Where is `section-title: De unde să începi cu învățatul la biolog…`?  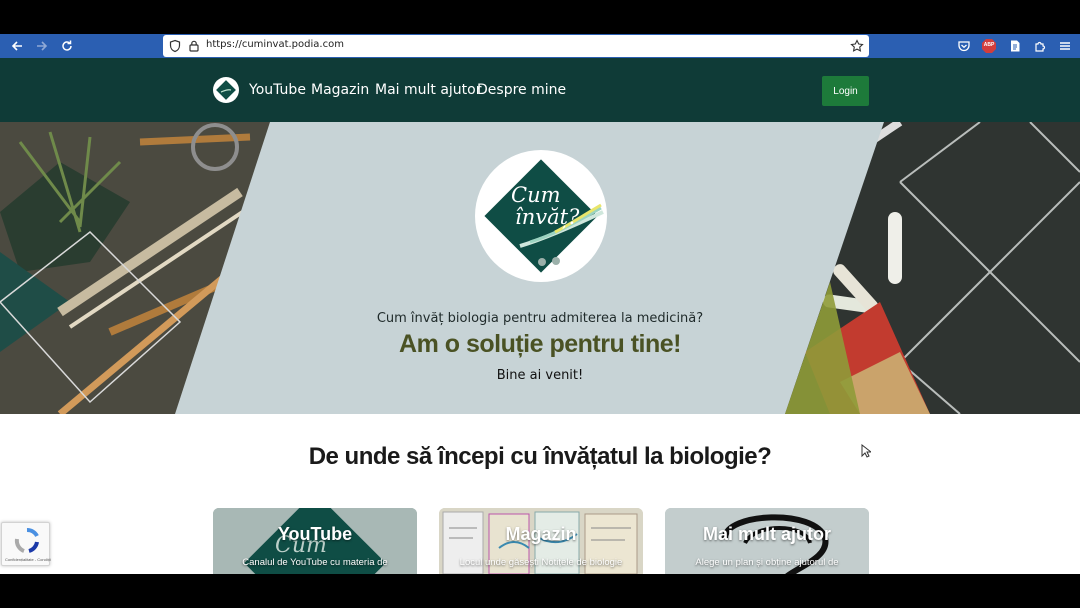 section-title: De unde să începi cu învățatul la biolog… is located at coordinates (540, 456).